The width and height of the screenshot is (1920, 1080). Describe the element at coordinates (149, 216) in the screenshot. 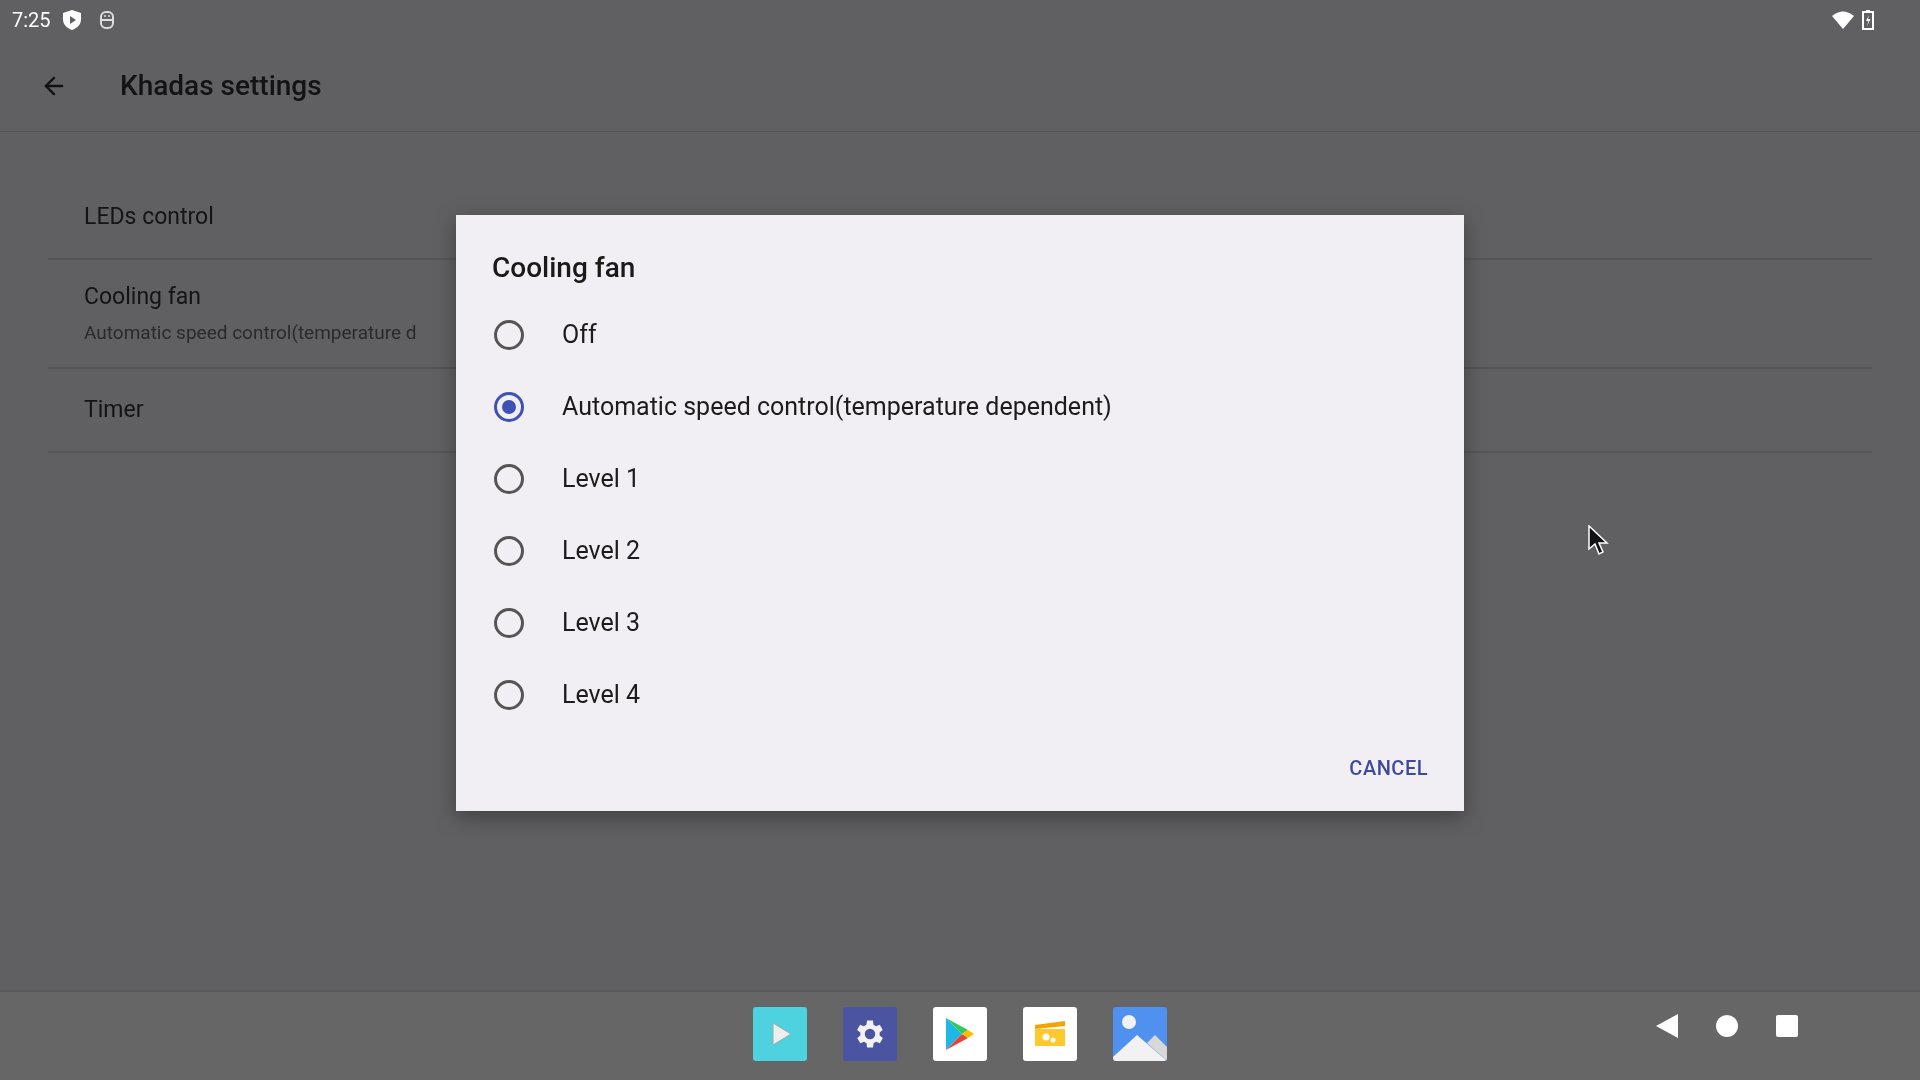

I see `setting-title: LEDs control` at that location.